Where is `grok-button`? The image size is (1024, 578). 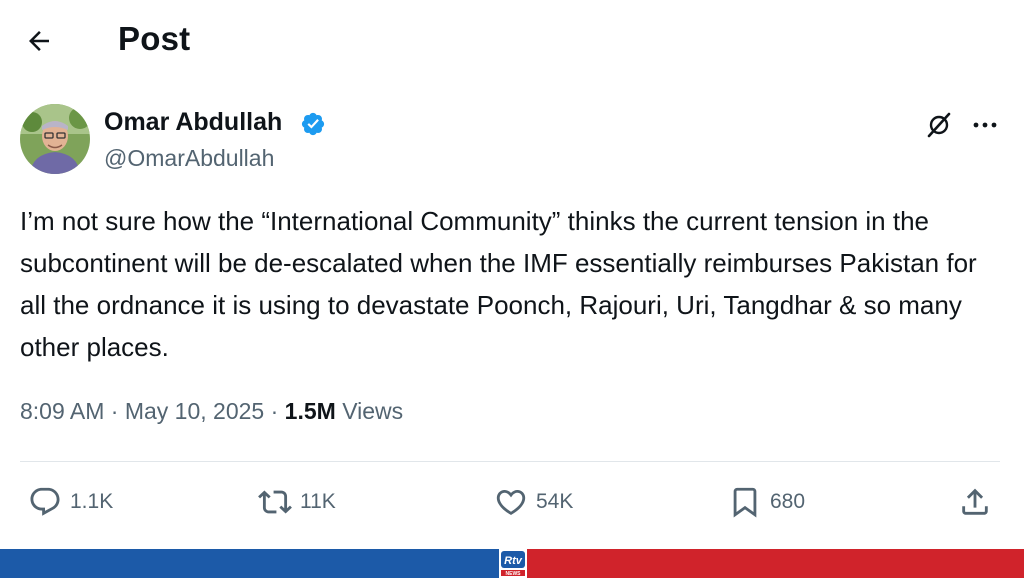 grok-button is located at coordinates (939, 125).